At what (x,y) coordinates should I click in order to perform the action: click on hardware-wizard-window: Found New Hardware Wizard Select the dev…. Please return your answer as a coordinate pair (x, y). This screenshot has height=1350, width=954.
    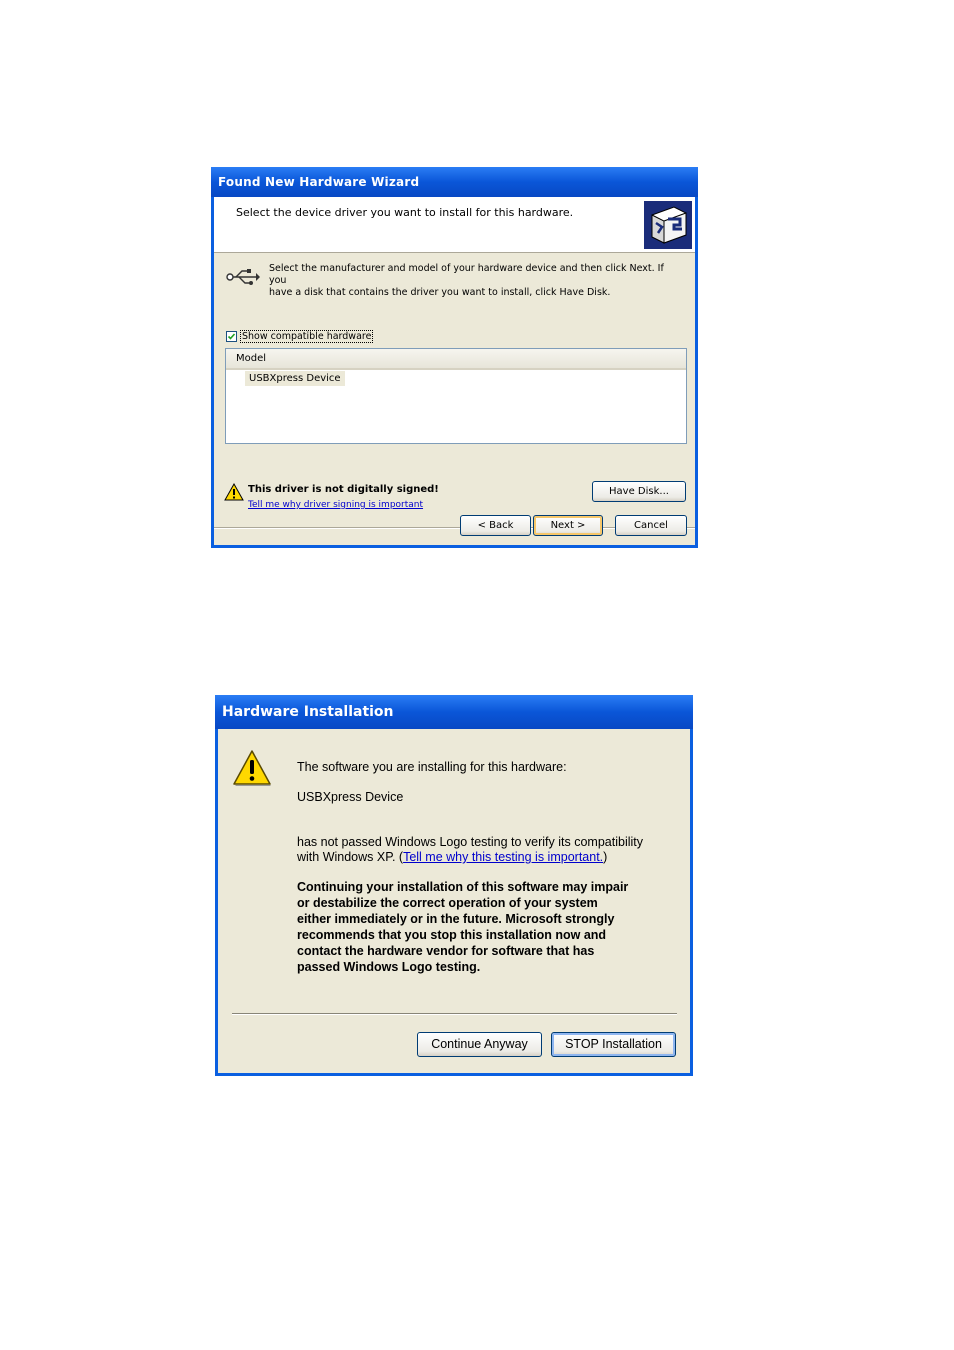
    Looking at the image, I should click on (454, 357).